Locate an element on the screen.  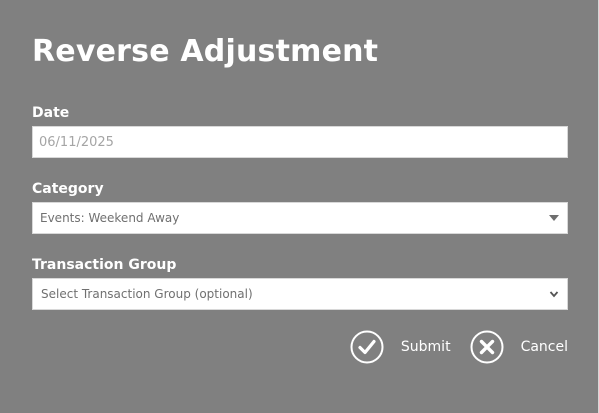
category-selected-value: Events: Weekend Away is located at coordinates (110, 218).